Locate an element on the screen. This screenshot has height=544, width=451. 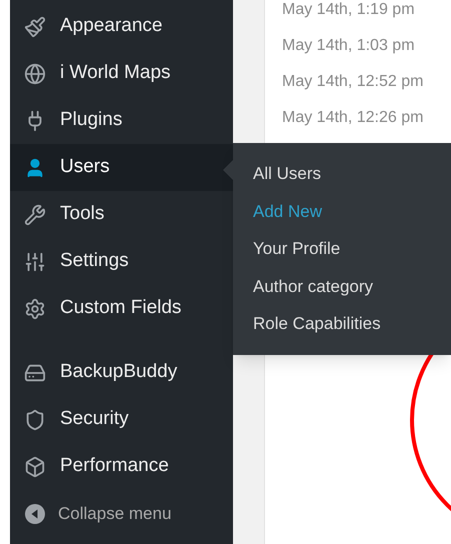
sidebar-item: i World Maps is located at coordinates (121, 73).